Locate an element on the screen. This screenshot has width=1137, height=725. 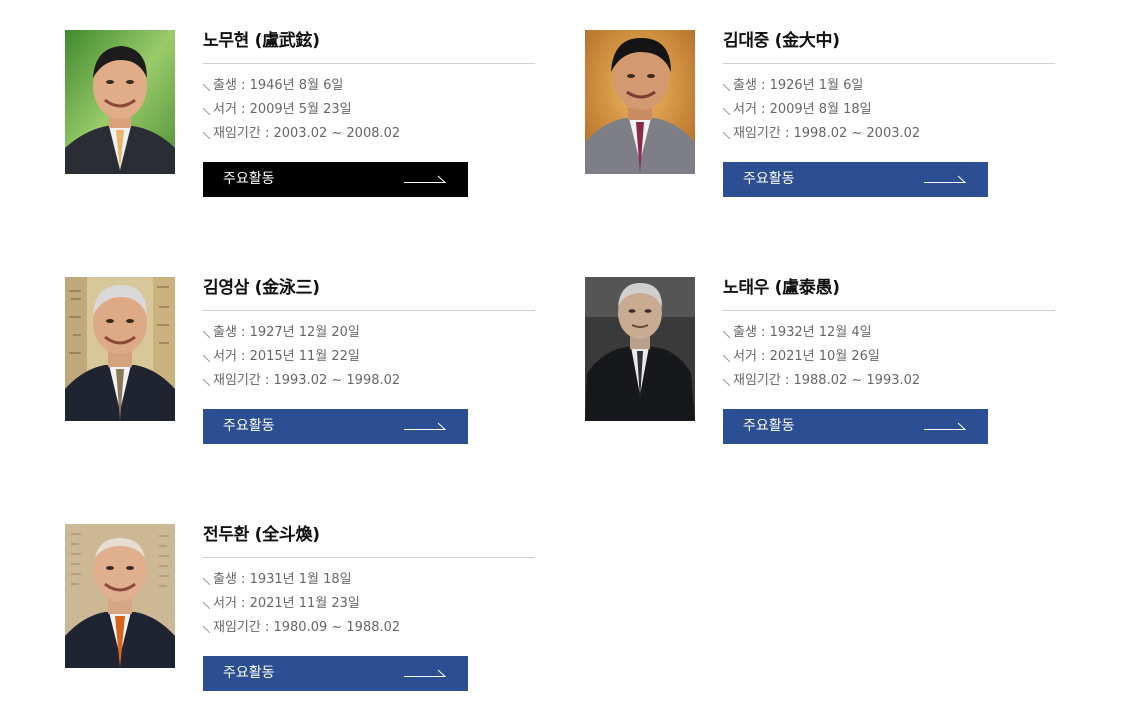
birth-fact: 출생 : 1927년 12월 20일 is located at coordinates (369, 333).